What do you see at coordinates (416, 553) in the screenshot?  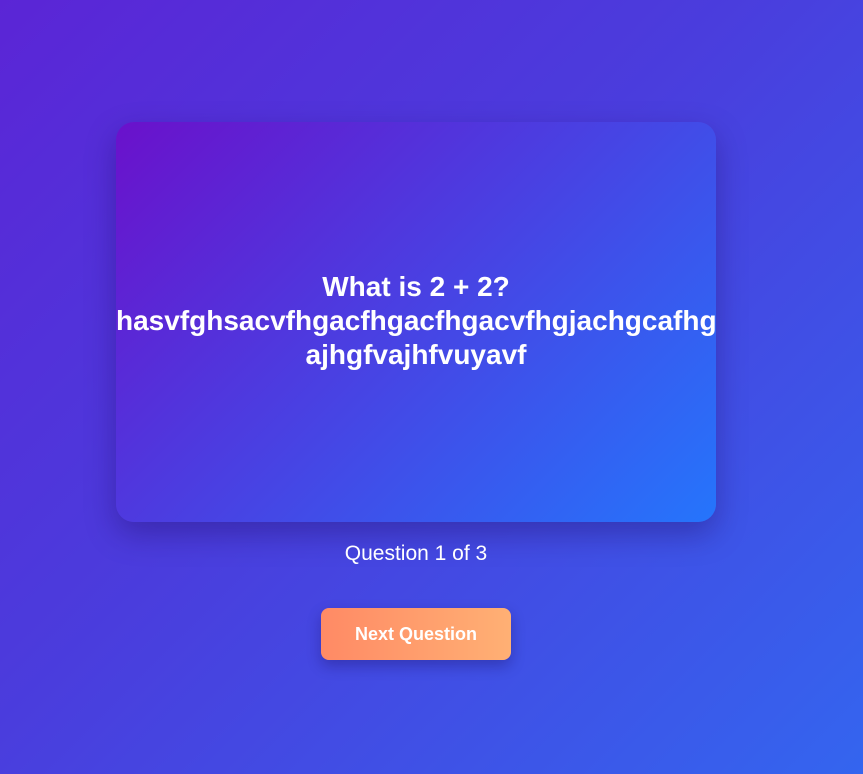 I see `question-counter: Question 1 of 3` at bounding box center [416, 553].